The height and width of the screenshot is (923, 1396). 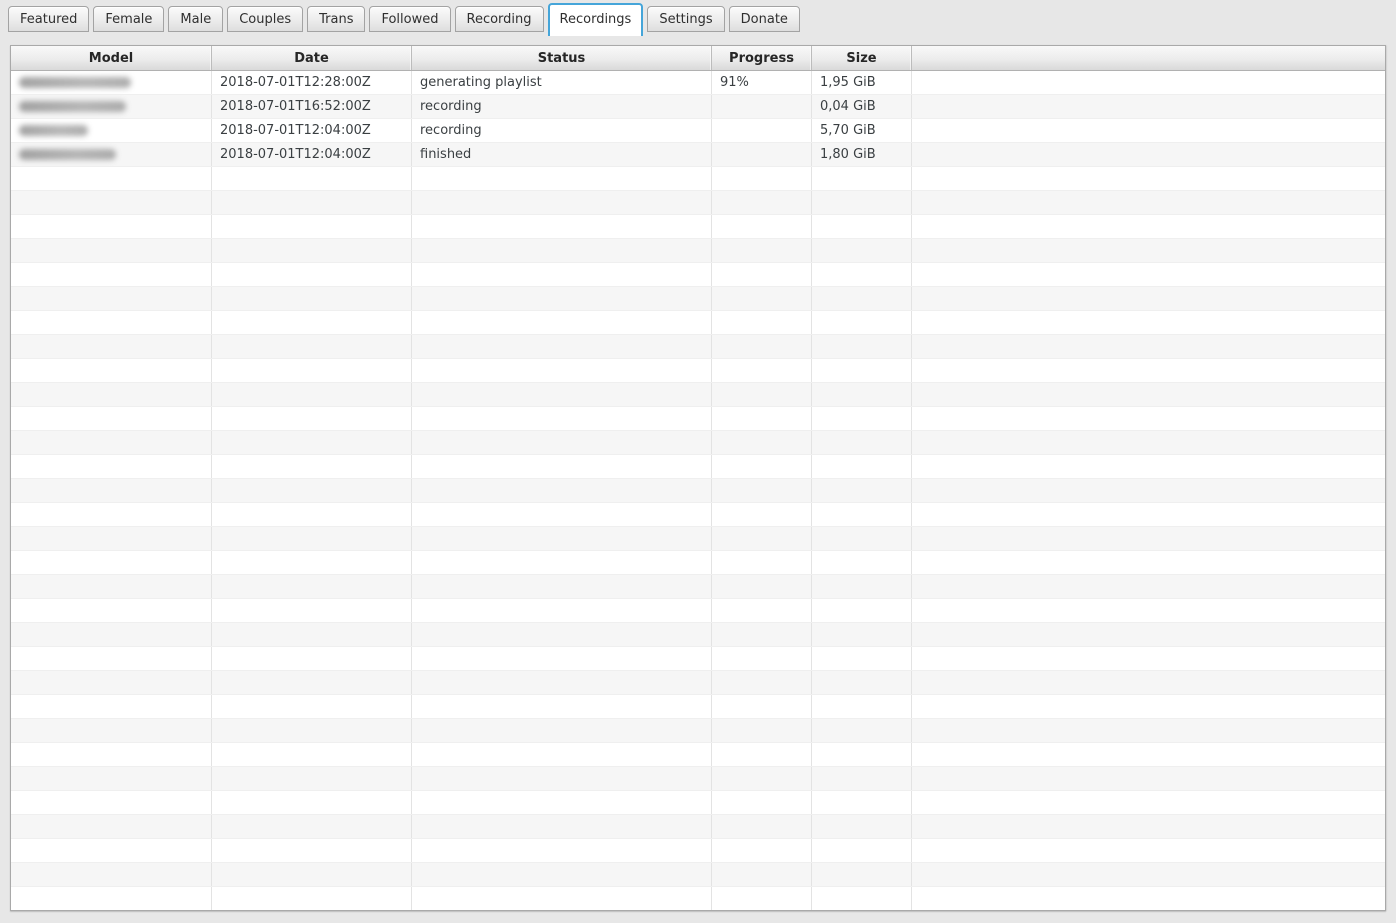 What do you see at coordinates (862, 82) in the screenshot?
I see `cell-size: 1,95 GiB` at bounding box center [862, 82].